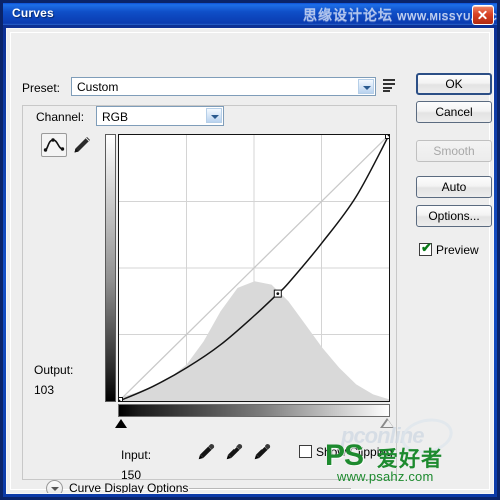 Image resolution: width=500 pixels, height=500 pixels. Describe the element at coordinates (223, 86) in the screenshot. I see `preset-select: Custom` at that location.